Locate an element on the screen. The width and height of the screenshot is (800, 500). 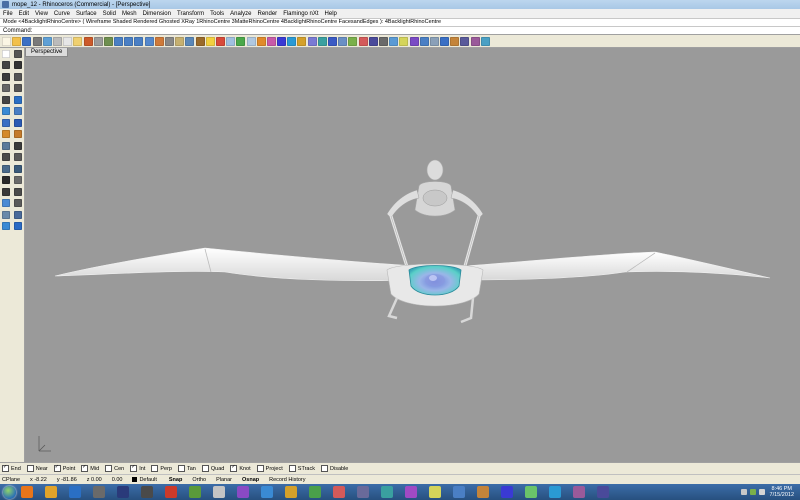
zoom-icon is located at coordinates (119, 41).